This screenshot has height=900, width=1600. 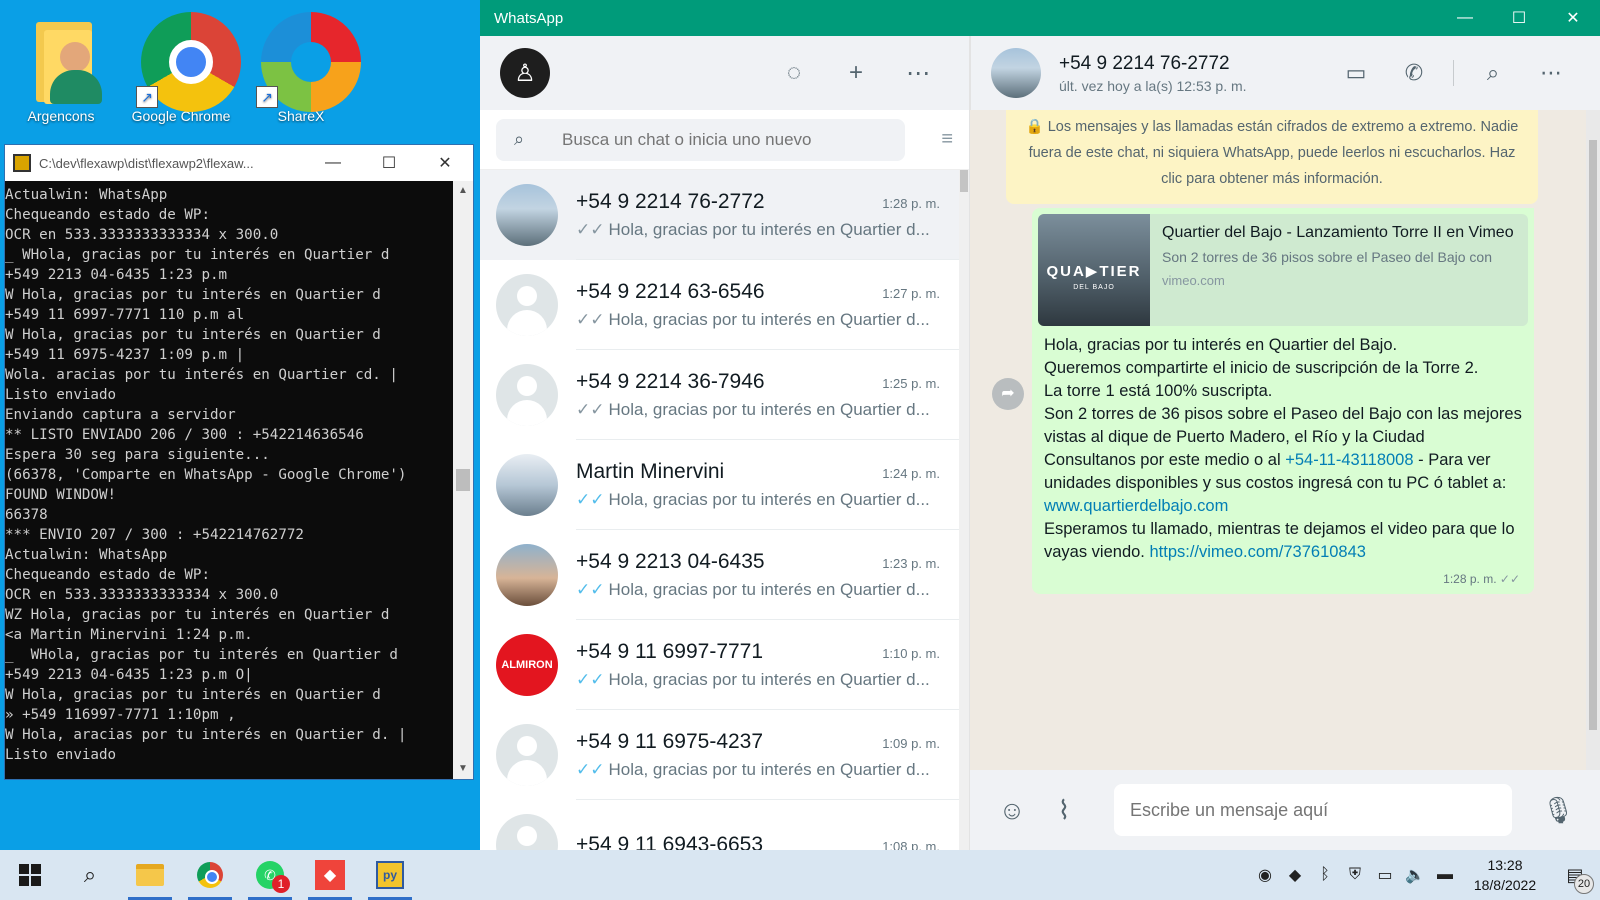 What do you see at coordinates (1505, 875) in the screenshot?
I see `system-clock: 13:28 18/8/2022` at bounding box center [1505, 875].